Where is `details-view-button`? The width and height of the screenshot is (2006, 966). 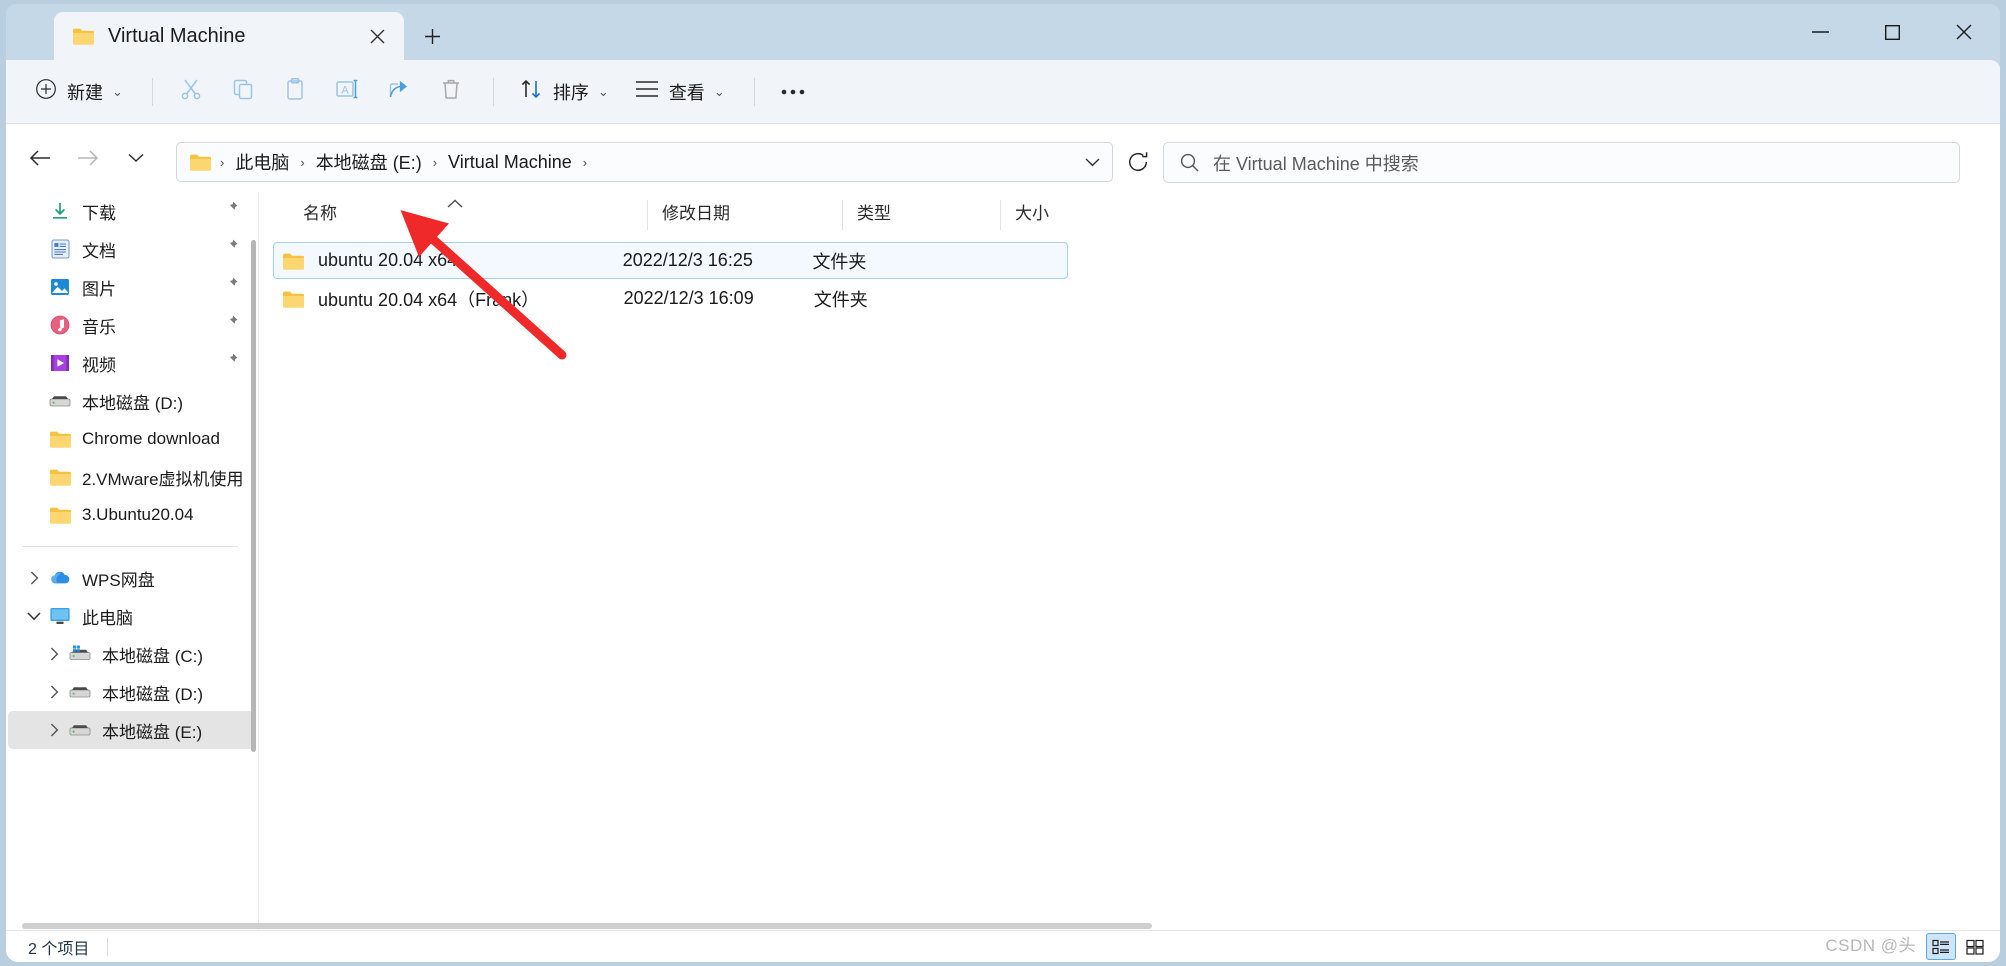 details-view-button is located at coordinates (1941, 946).